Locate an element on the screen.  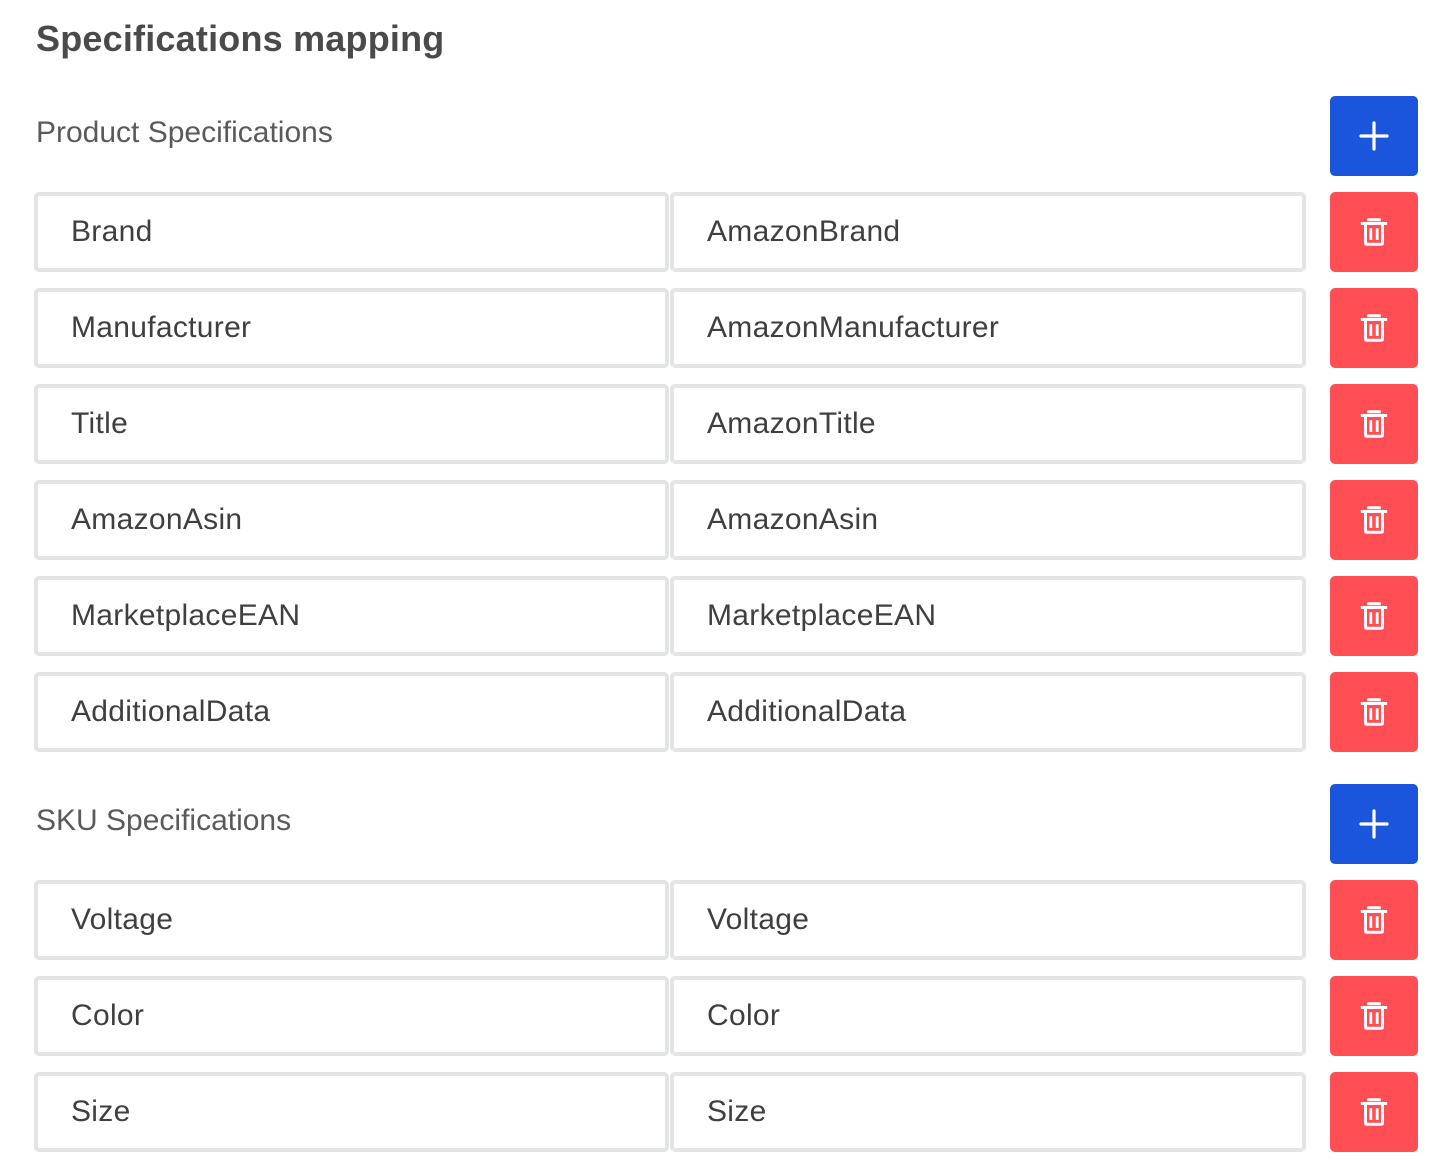
source-spec-field: Color is located at coordinates (351, 1016).